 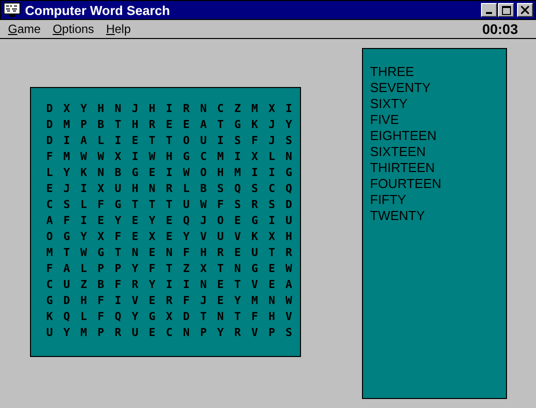 I want to click on grid-letter: L, so click(x=83, y=205).